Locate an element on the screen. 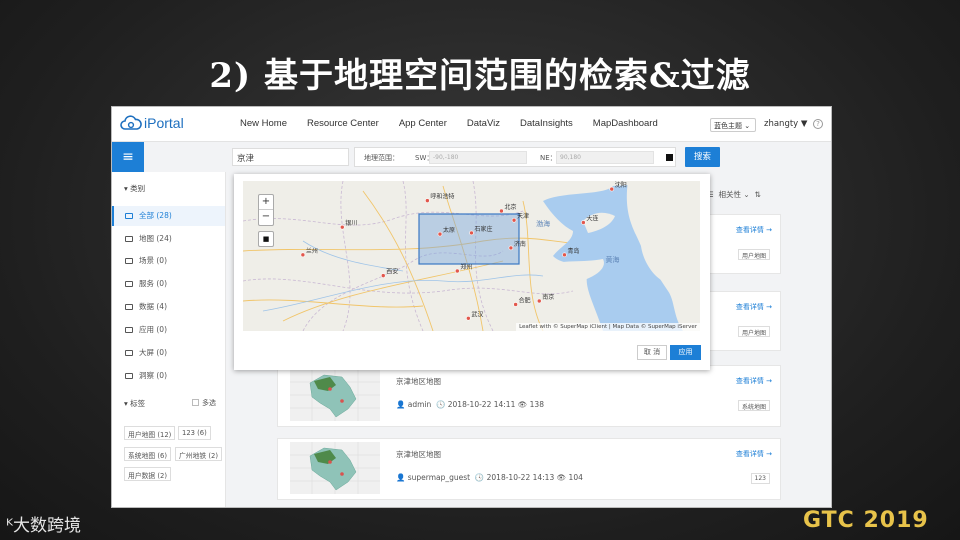 The height and width of the screenshot is (540, 960). sidebar-item-label: 地图 (24) is located at coordinates (155, 238).